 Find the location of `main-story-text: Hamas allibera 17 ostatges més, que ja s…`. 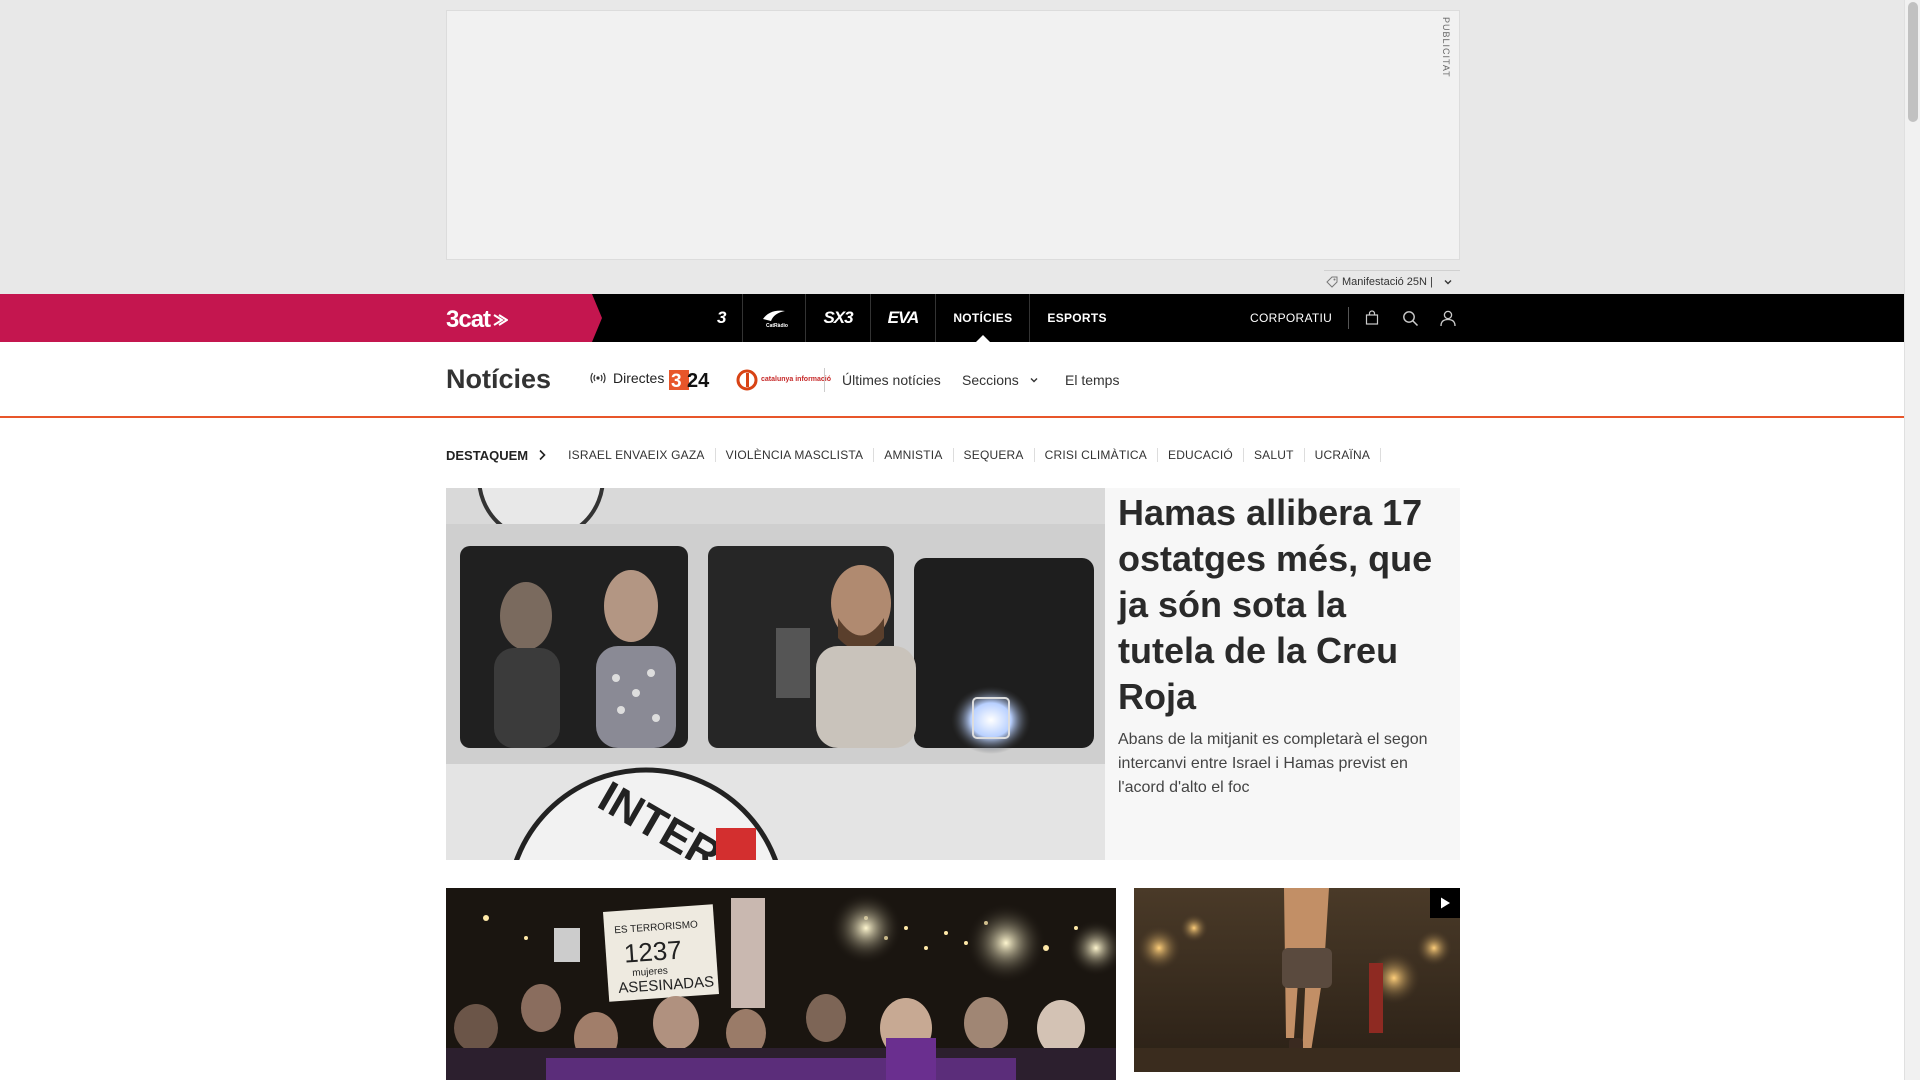

main-story-text: Hamas allibera 17 ostatges més, que ja s… is located at coordinates (1283, 645).